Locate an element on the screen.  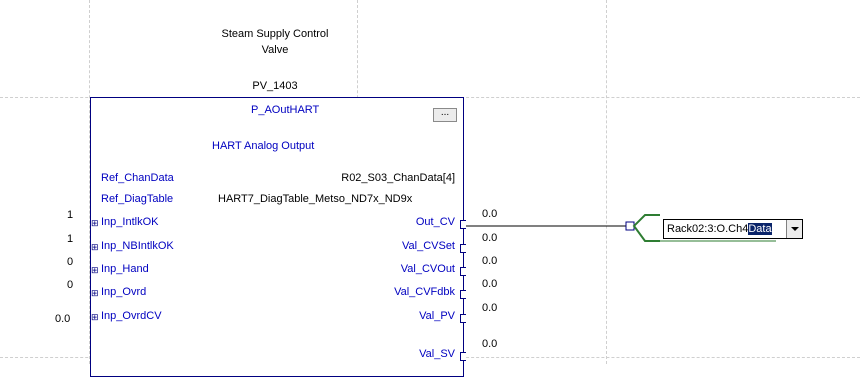
input-value-inp-ovrdcv: 0.0 is located at coordinates (63, 319).